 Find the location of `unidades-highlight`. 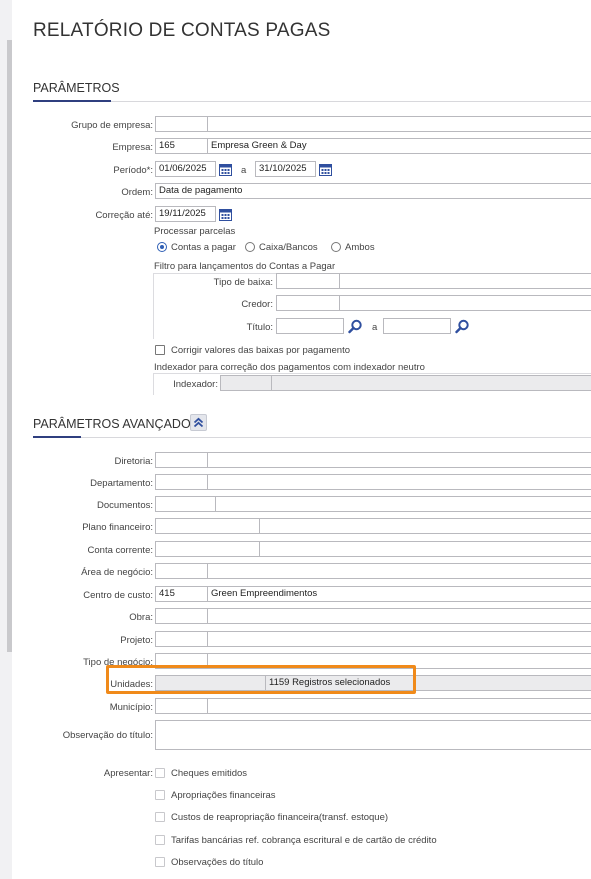

unidades-highlight is located at coordinates (261, 679).